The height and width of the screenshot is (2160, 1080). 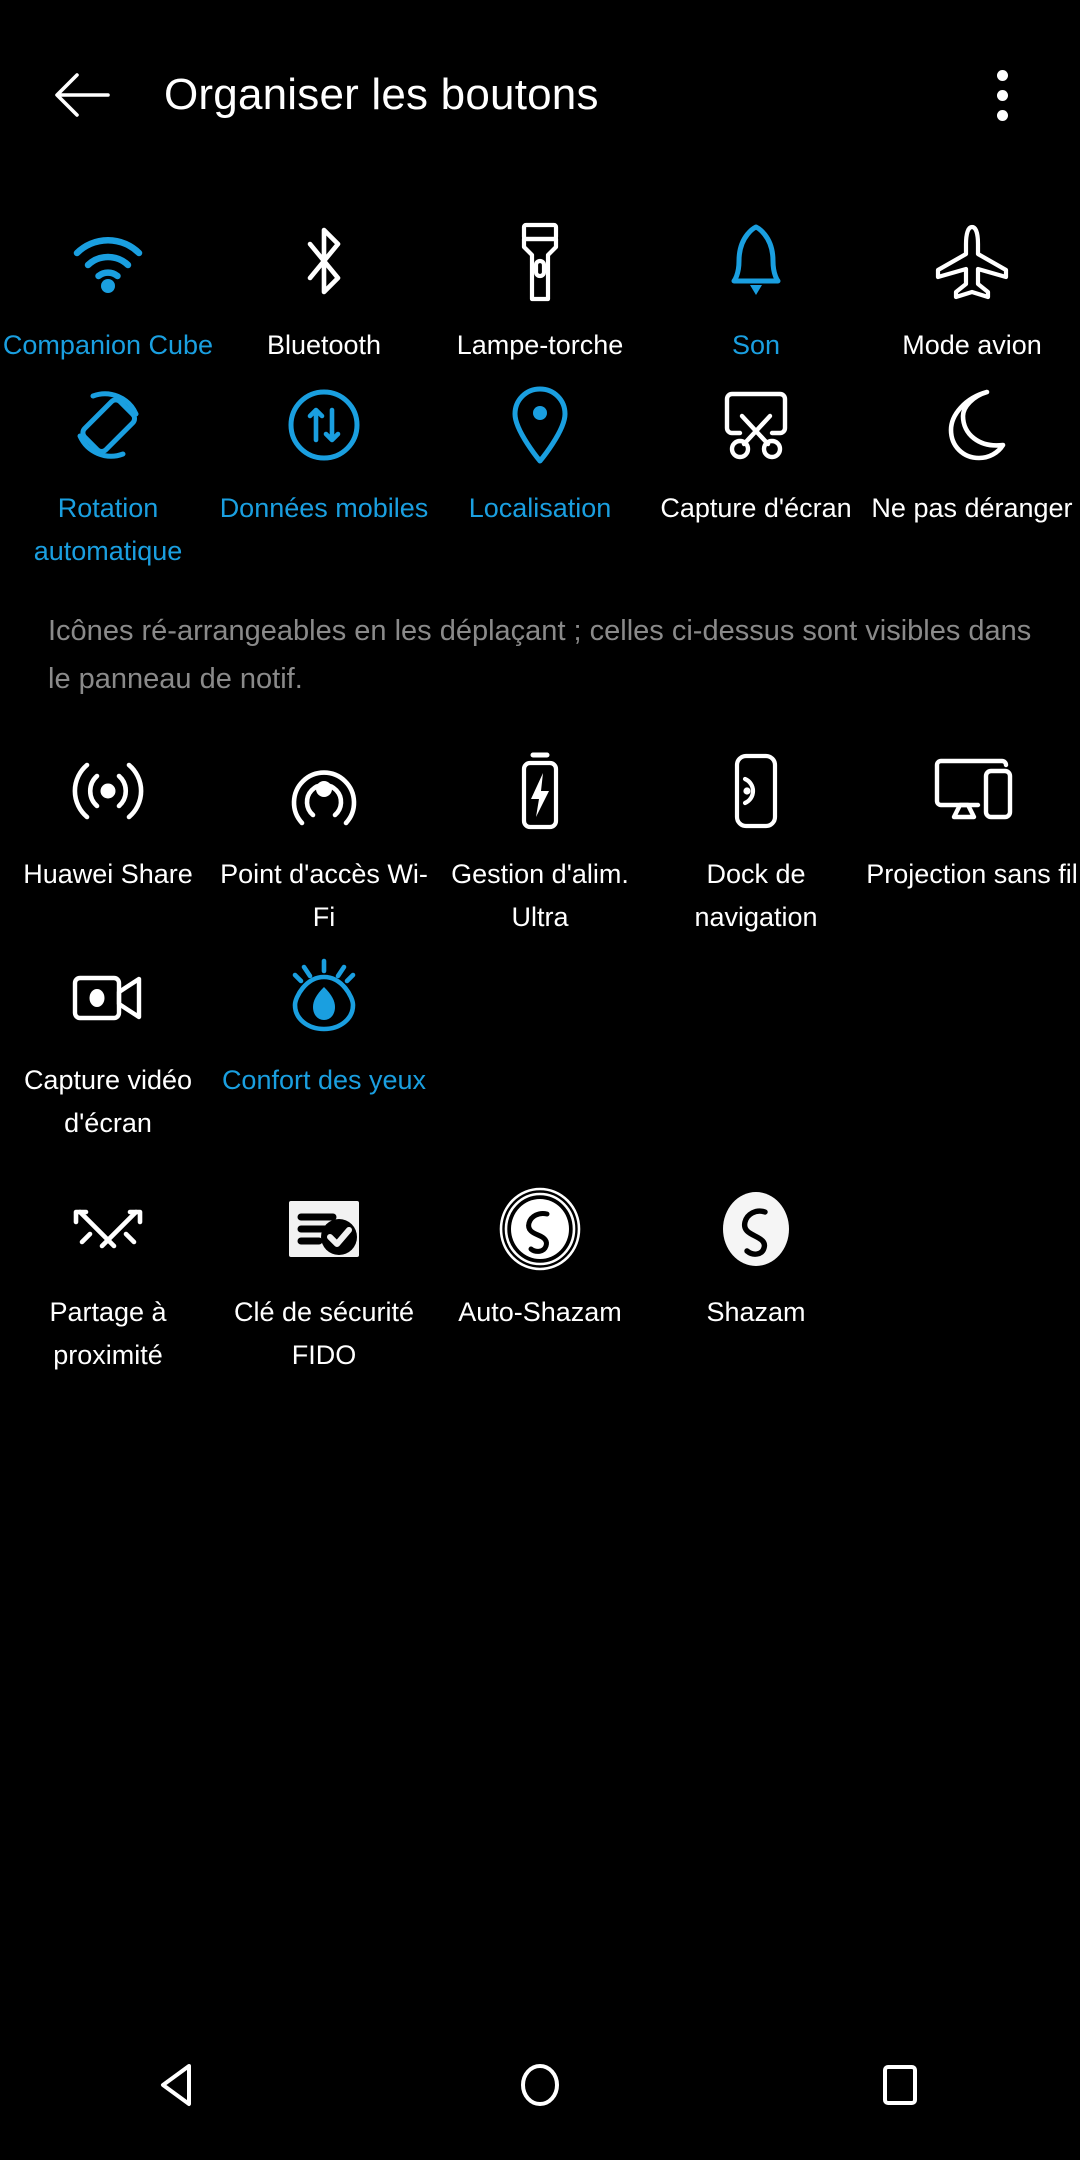 I want to click on nav-dock-icon, so click(x=756, y=791).